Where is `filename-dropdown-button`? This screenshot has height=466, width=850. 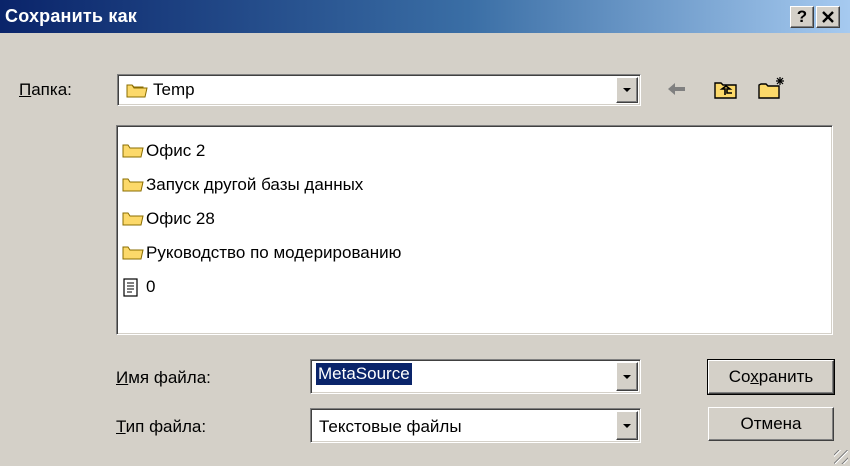 filename-dropdown-button is located at coordinates (627, 376).